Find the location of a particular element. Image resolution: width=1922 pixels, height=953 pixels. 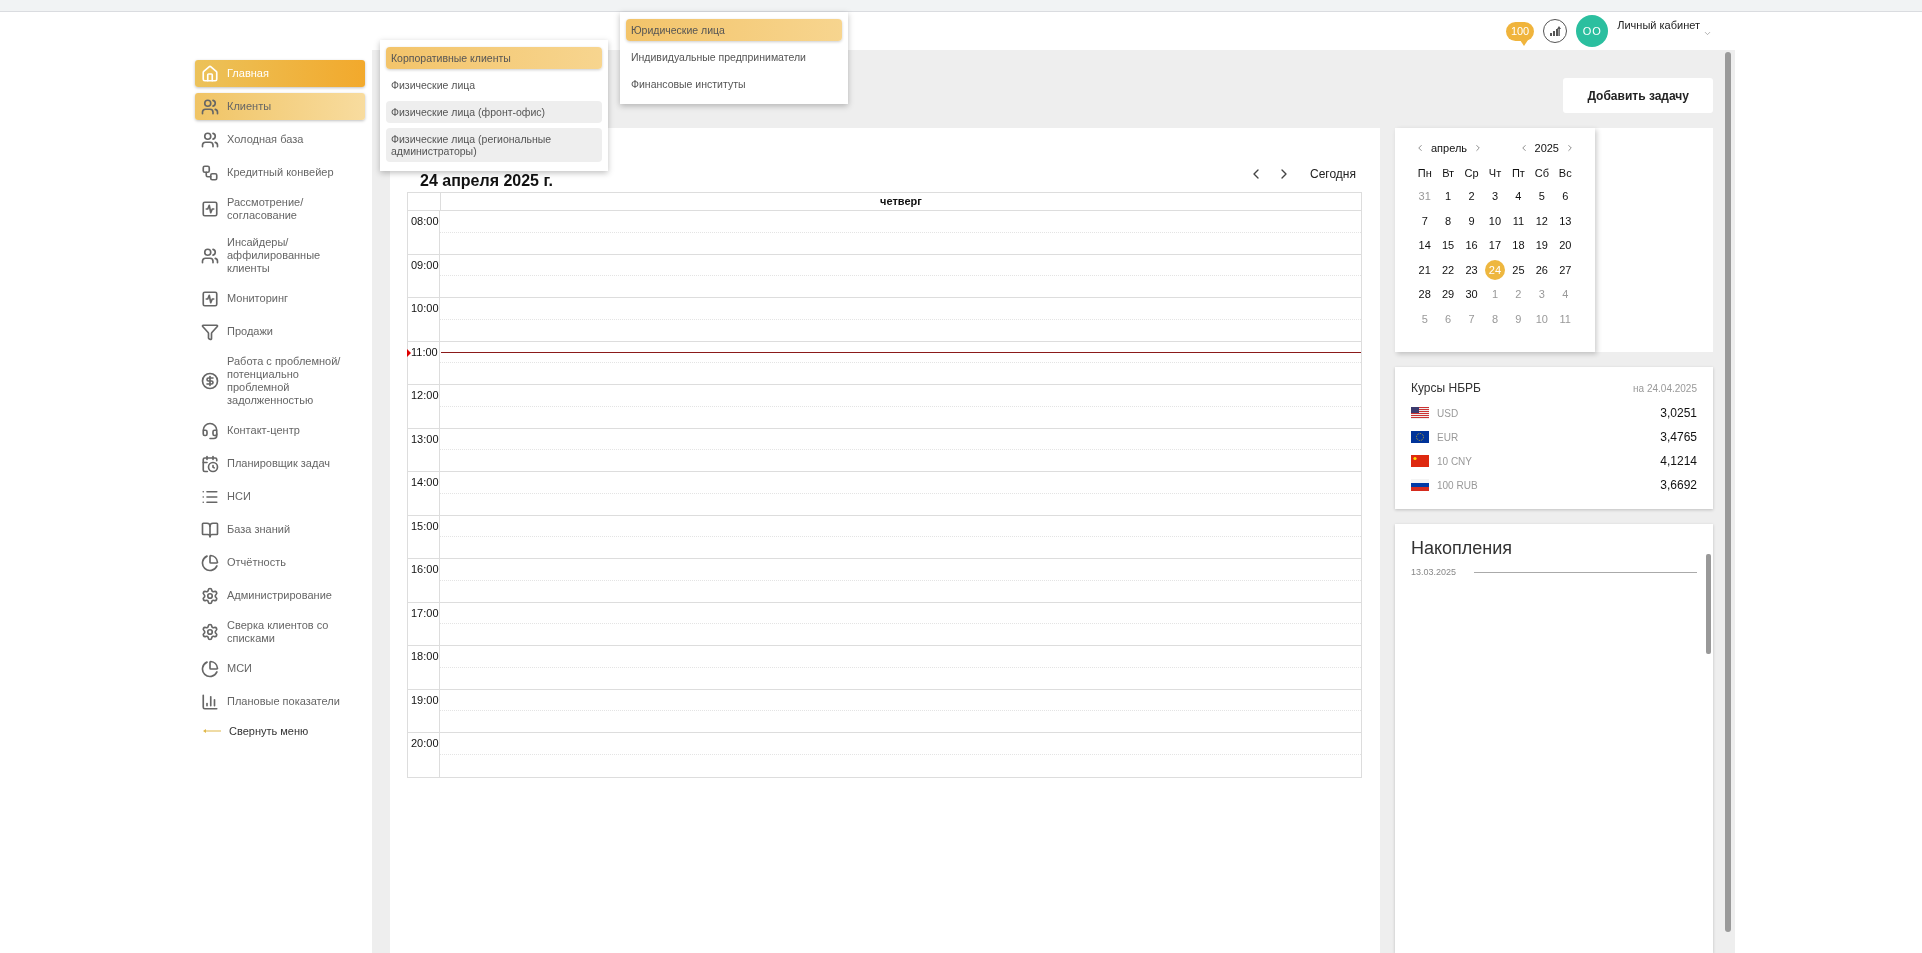

collapse-menu-button: Свернуть меню is located at coordinates (283, 731).